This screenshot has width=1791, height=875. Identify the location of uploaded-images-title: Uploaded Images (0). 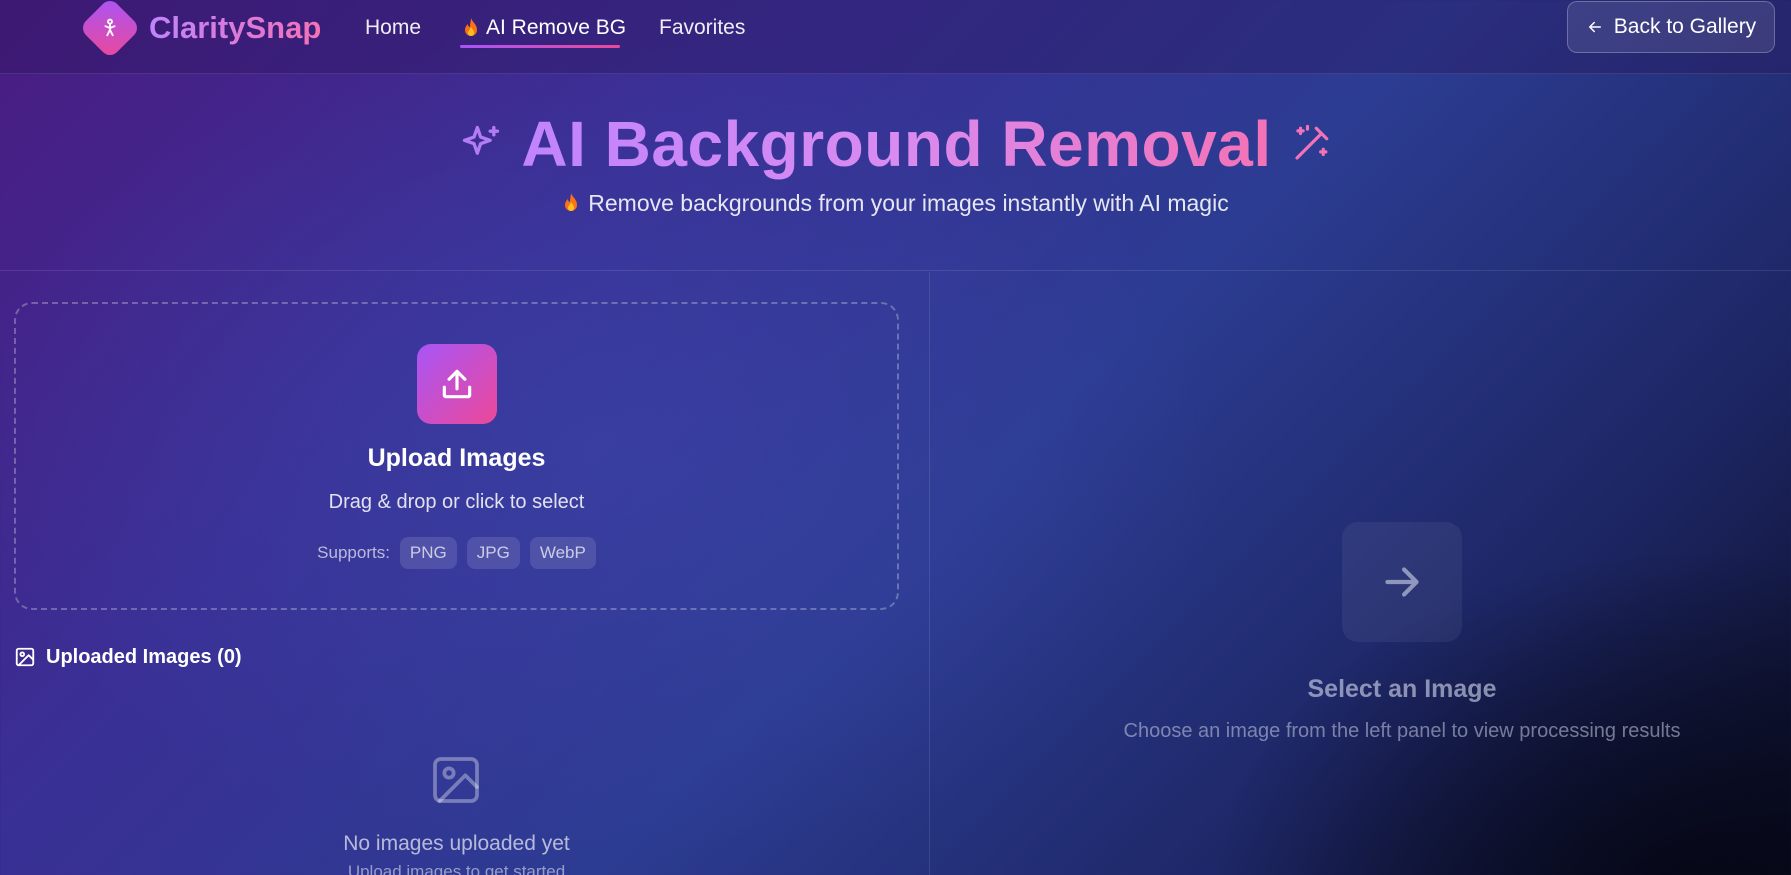
(144, 656).